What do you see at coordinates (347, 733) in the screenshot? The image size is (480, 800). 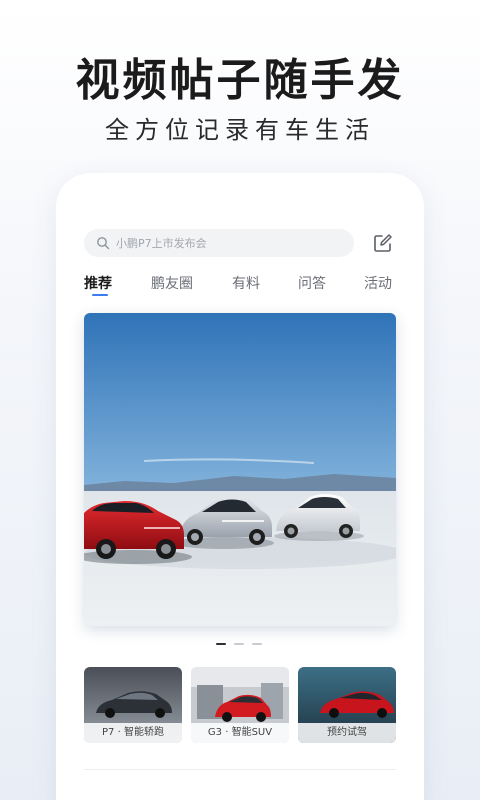 I see `card-test-drive-label: 预约试驾` at bounding box center [347, 733].